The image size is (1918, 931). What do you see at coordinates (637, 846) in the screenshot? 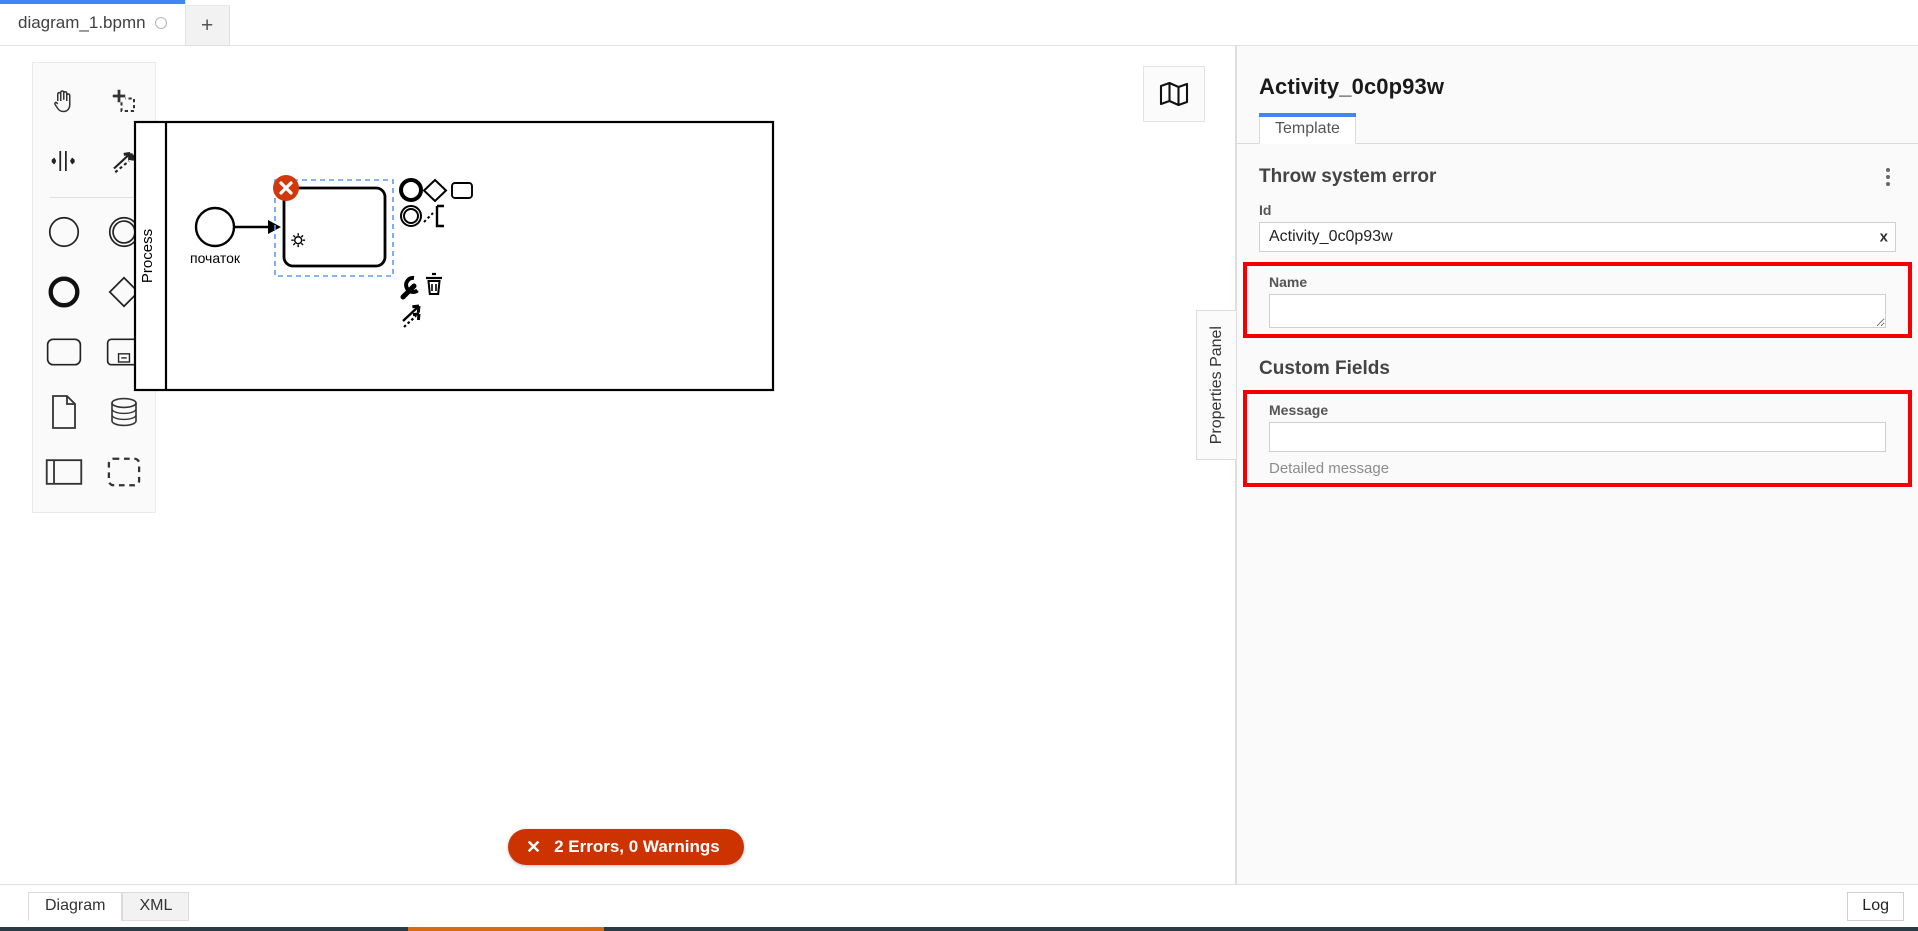
I see `error-badge-label: 2 Errors, 0 Warnings` at bounding box center [637, 846].